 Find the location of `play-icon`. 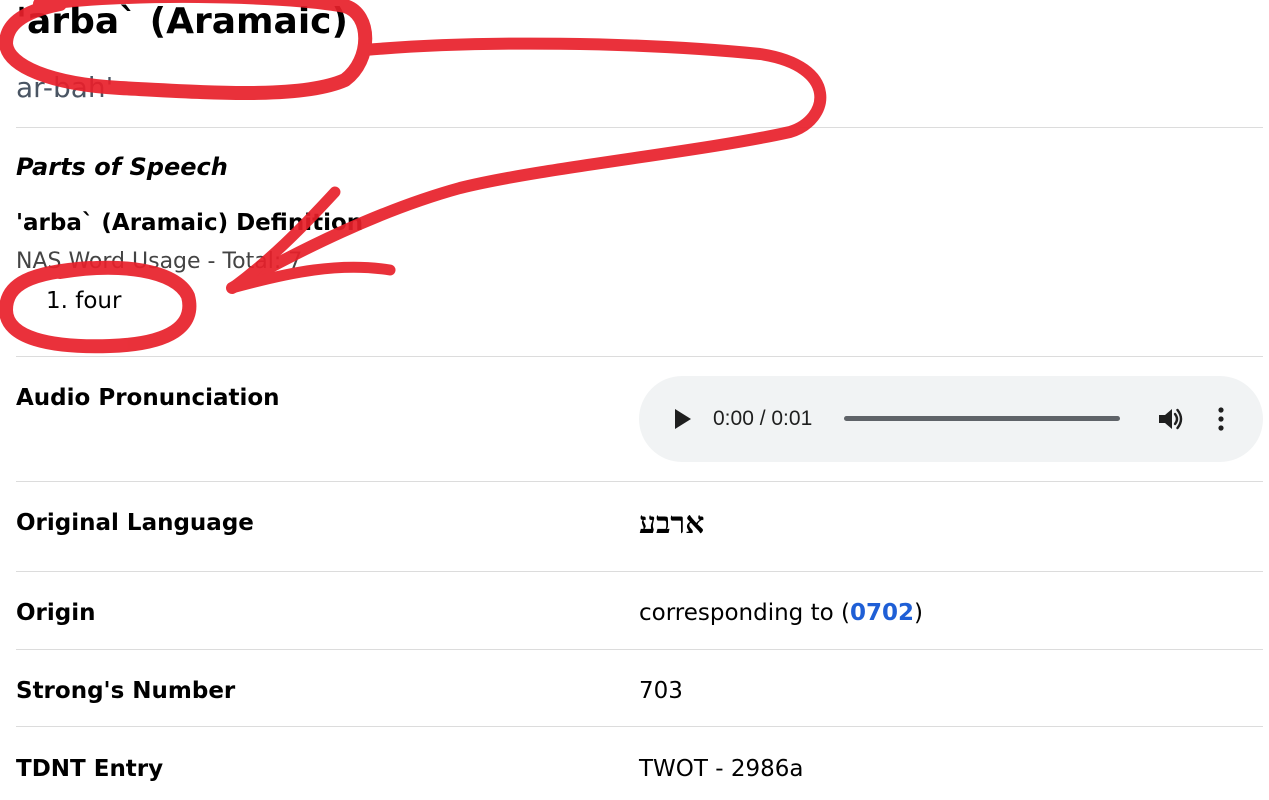

play-icon is located at coordinates (682, 419).